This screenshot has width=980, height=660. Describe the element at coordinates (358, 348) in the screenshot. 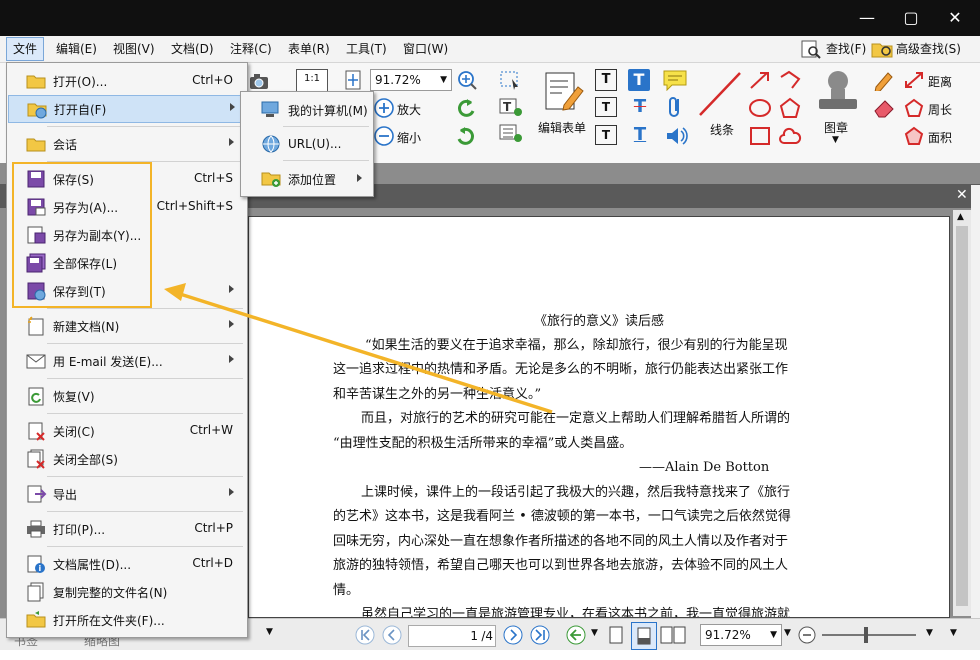

I see `annotation-arrow-icon` at that location.